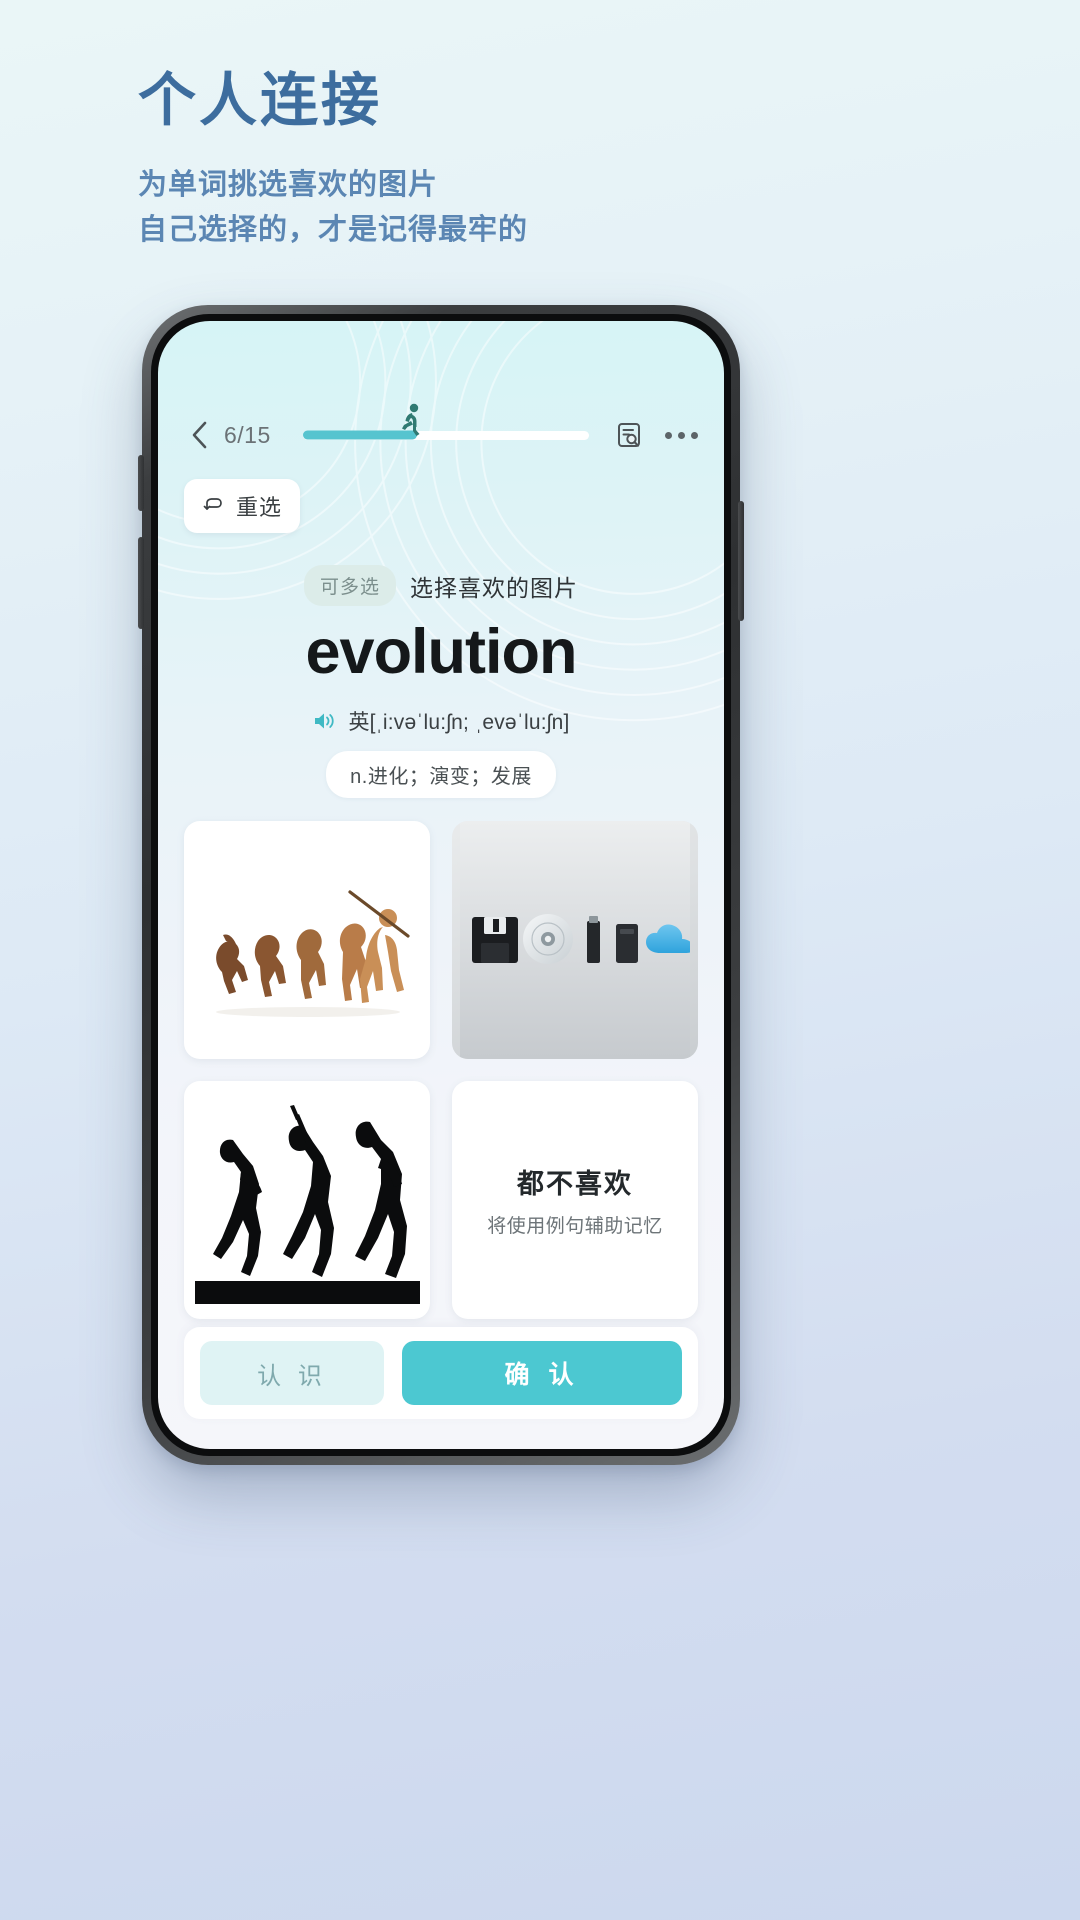  I want to click on phonetic-row: 英[ˌi:vəˈlu:ʃn; ˌevəˈlu:ʃn], so click(441, 721).